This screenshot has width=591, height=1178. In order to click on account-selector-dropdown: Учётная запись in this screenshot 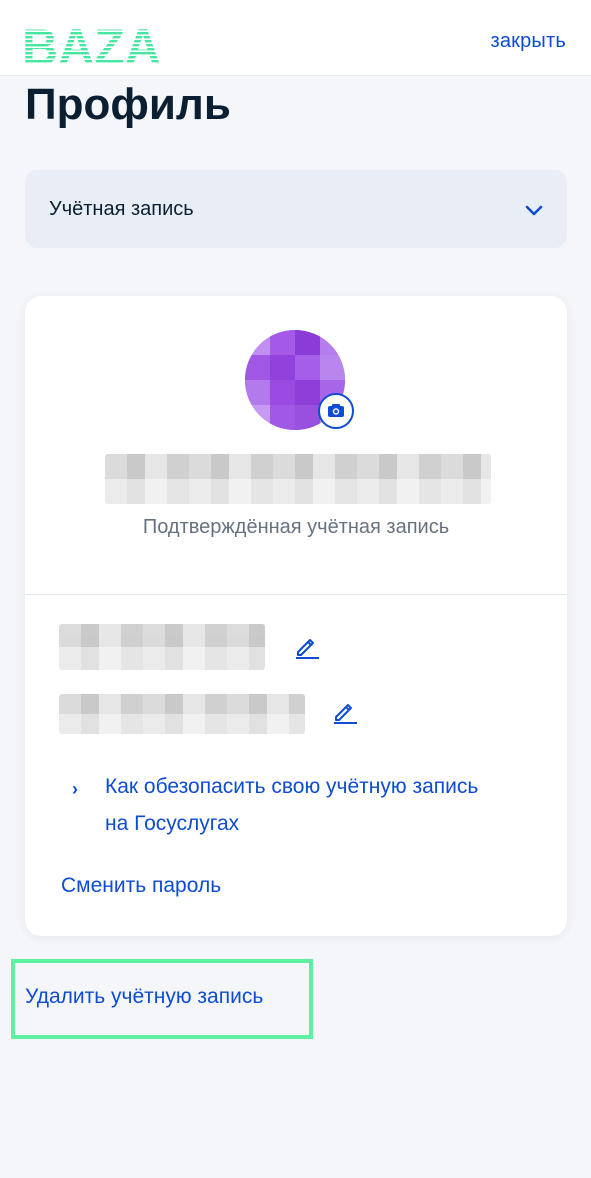, I will do `click(296, 209)`.